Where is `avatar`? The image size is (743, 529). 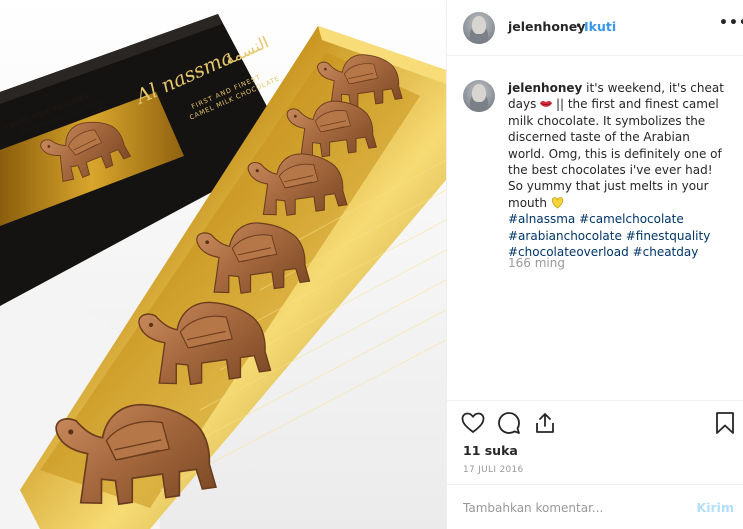
avatar is located at coordinates (479, 28).